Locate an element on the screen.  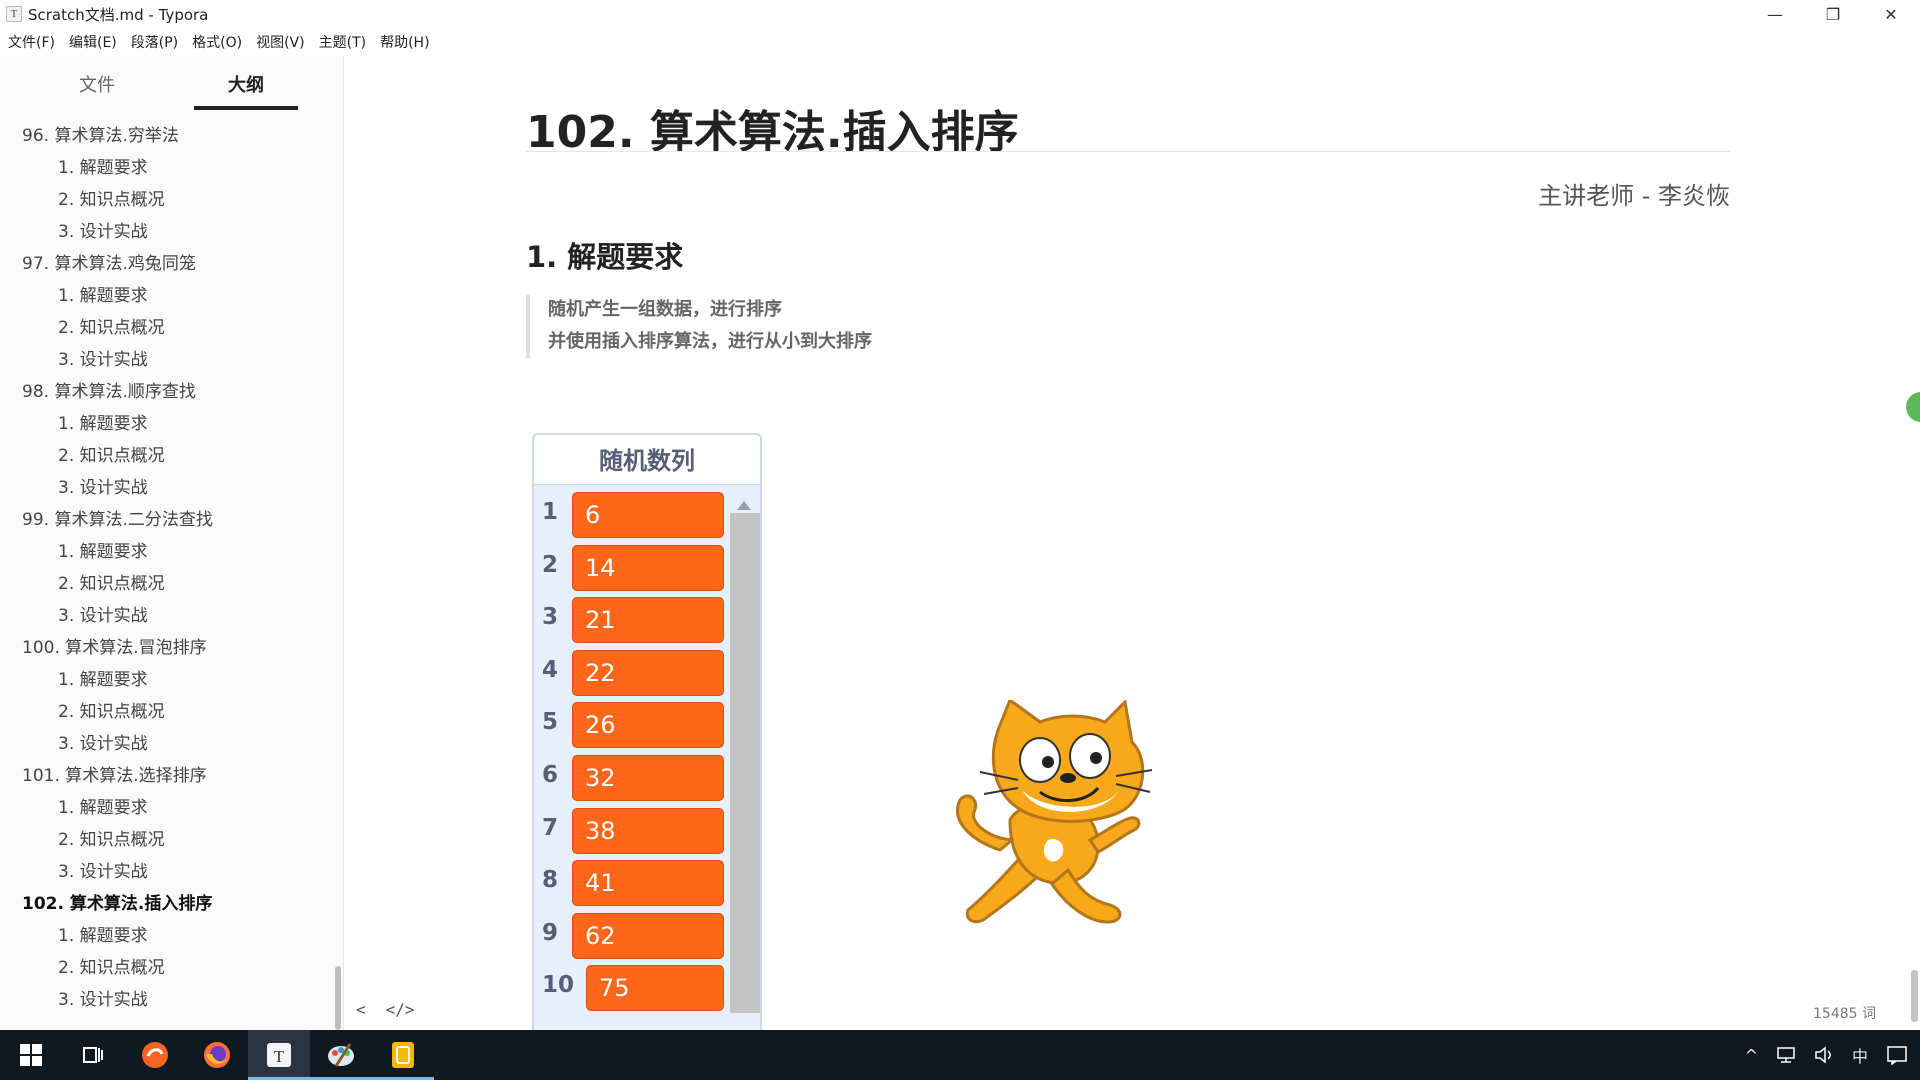
blockquote-line: 并使用插入排序算法，进行从小到大排序 is located at coordinates (710, 341).